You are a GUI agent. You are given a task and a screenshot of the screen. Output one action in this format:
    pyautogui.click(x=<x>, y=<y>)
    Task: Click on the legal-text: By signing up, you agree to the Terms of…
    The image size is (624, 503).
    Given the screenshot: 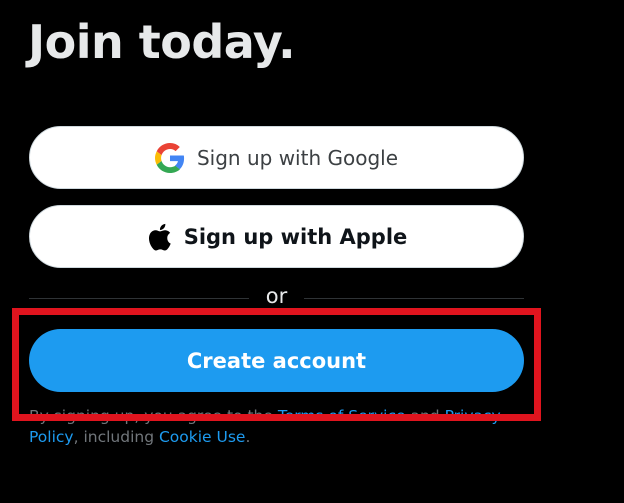 What is the action you would take?
    pyautogui.click(x=279, y=427)
    